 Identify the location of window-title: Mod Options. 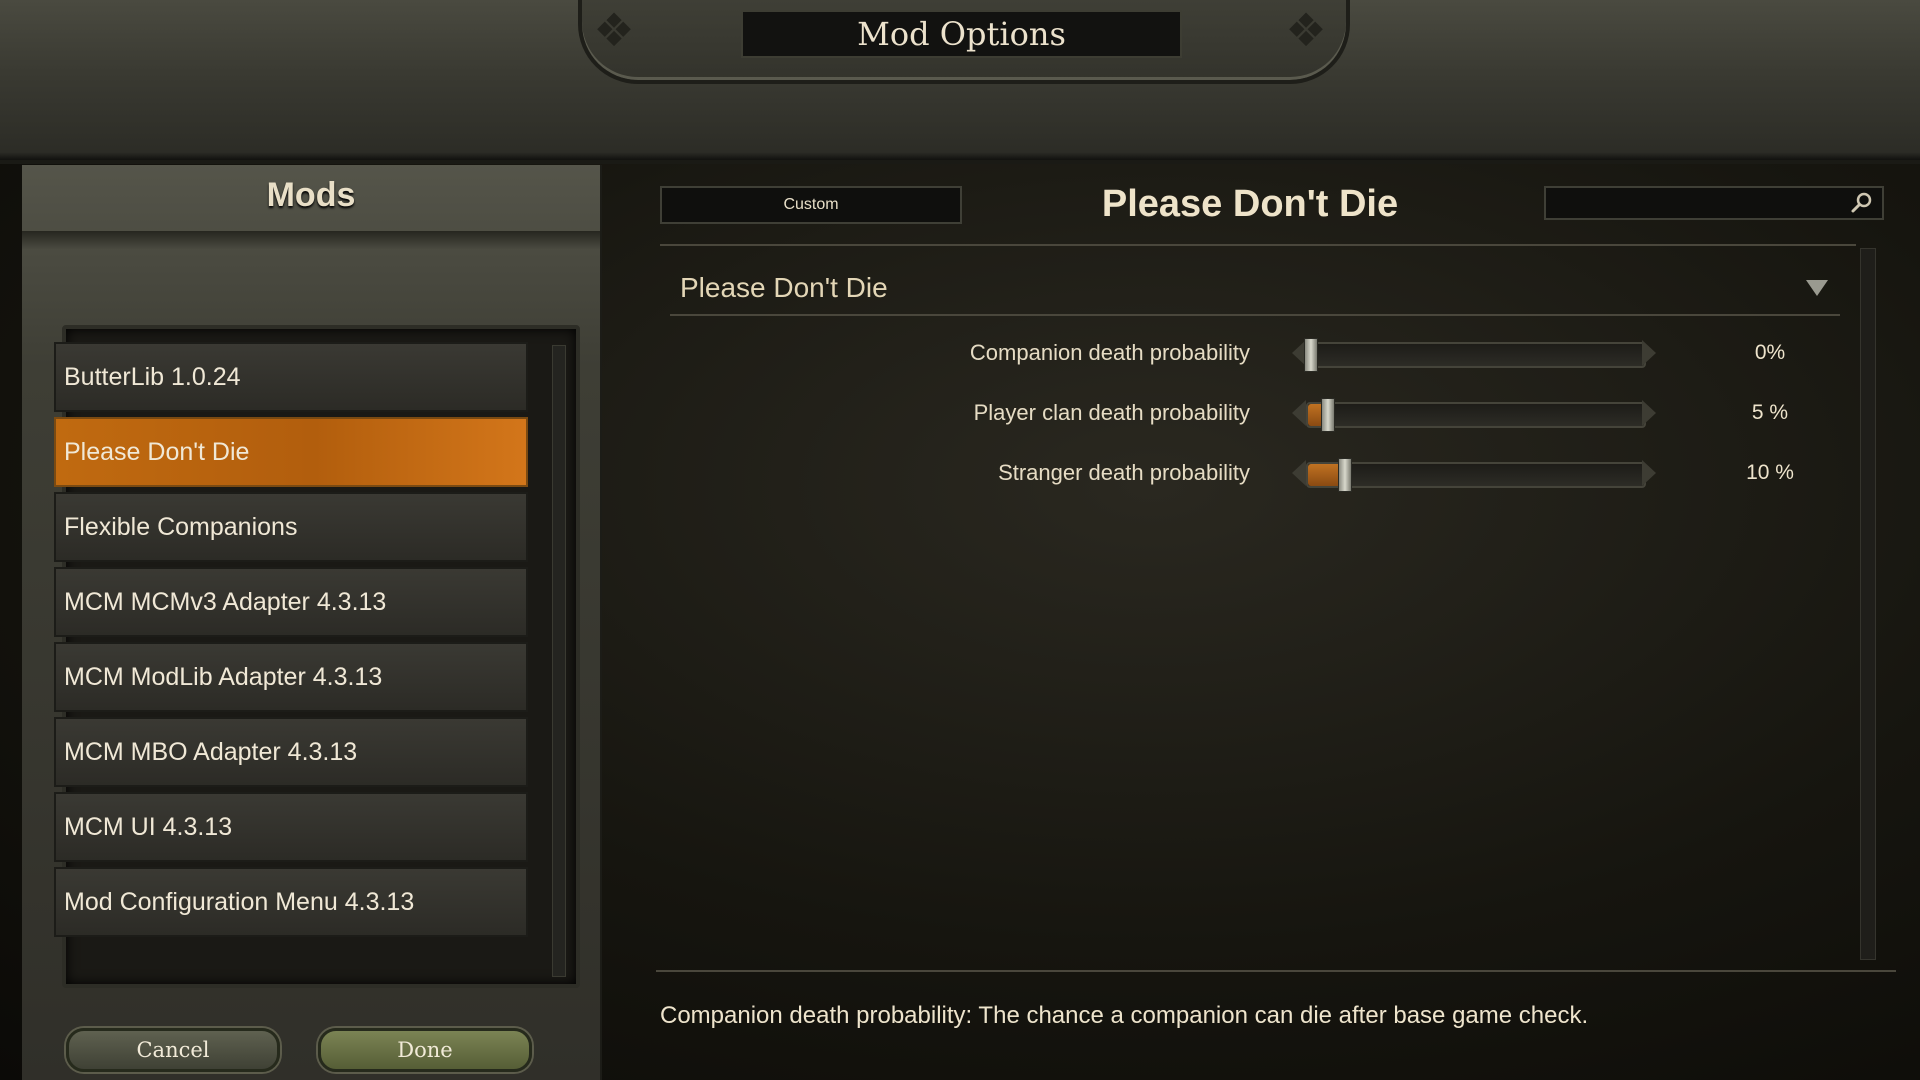
(961, 34).